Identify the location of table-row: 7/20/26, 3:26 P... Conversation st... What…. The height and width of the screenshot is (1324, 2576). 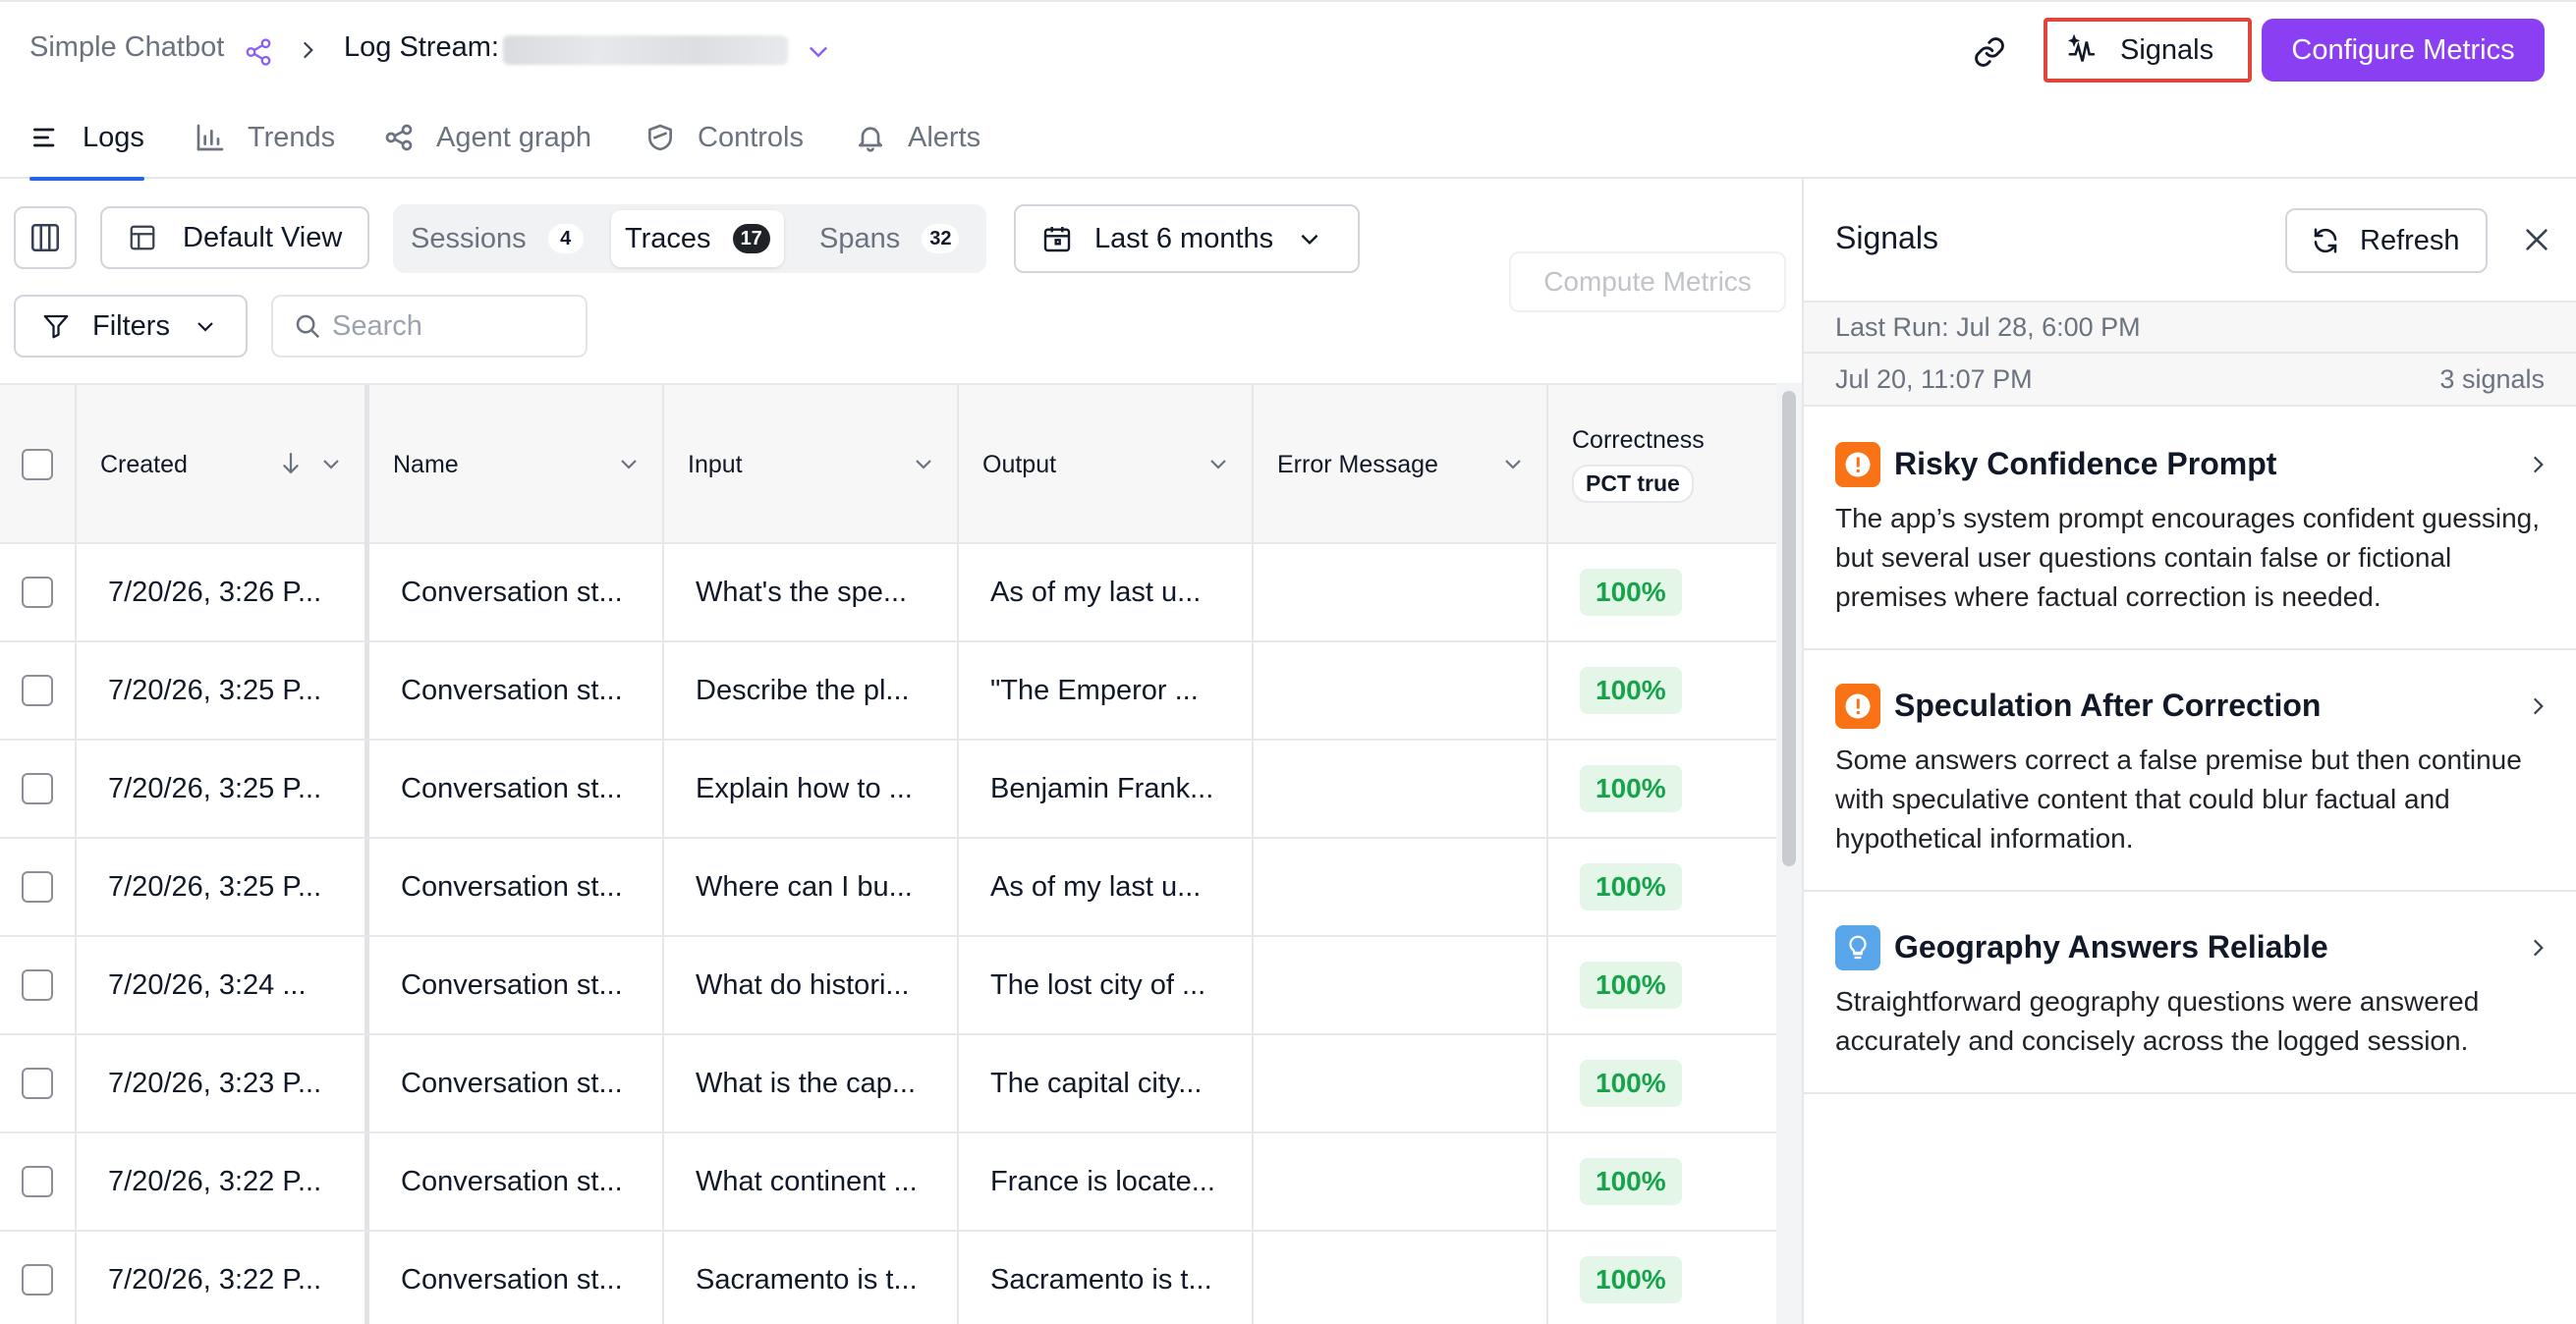
(888, 593).